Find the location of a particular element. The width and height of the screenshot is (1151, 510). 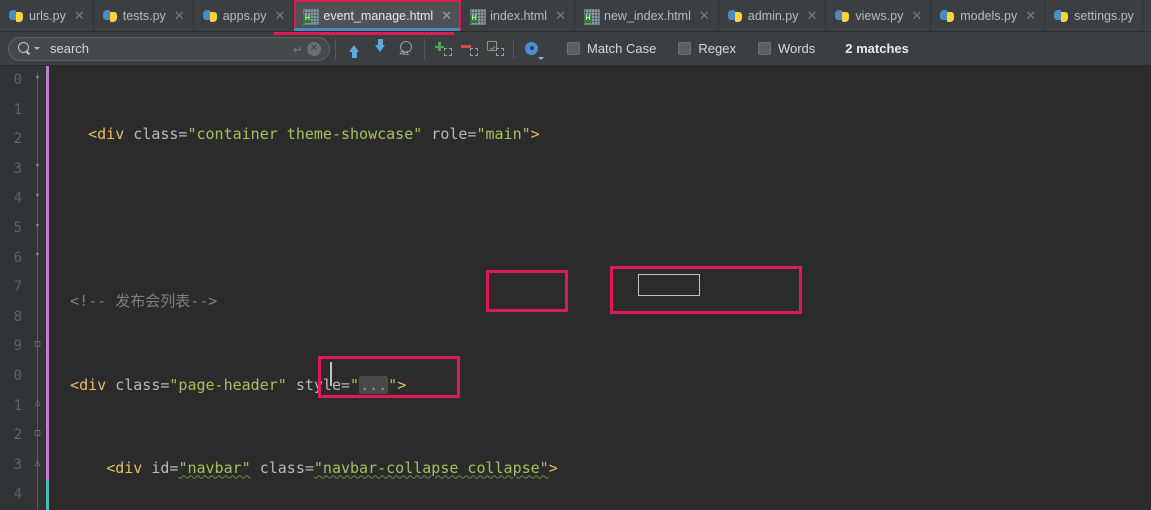

find-settings-button is located at coordinates (532, 49).